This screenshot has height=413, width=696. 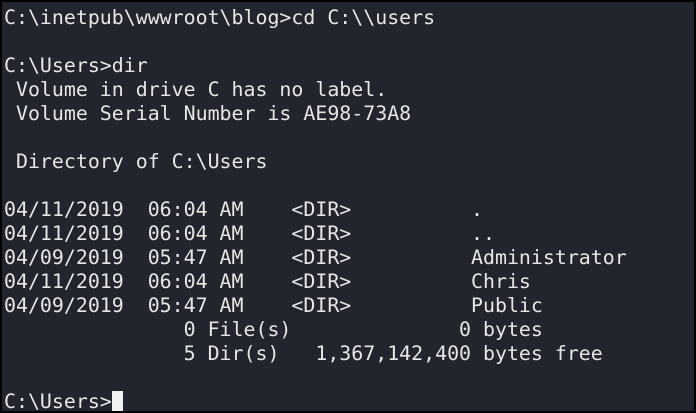 I want to click on terminal-line: C:\inetpub\wwwroot\blog>cd C:\\users, so click(x=220, y=17).